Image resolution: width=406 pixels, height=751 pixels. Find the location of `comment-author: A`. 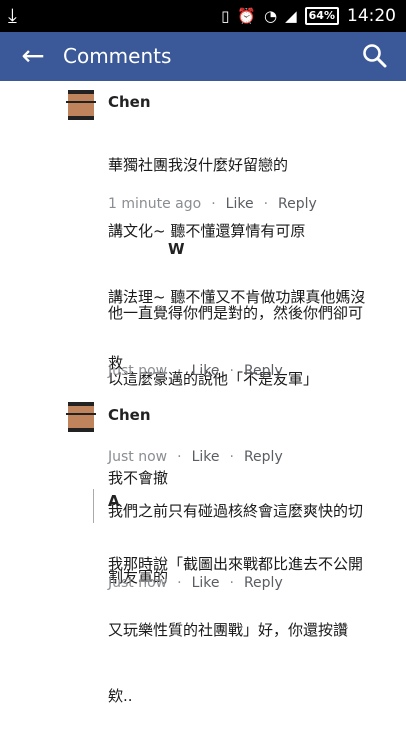

comment-author: A is located at coordinates (114, 501).